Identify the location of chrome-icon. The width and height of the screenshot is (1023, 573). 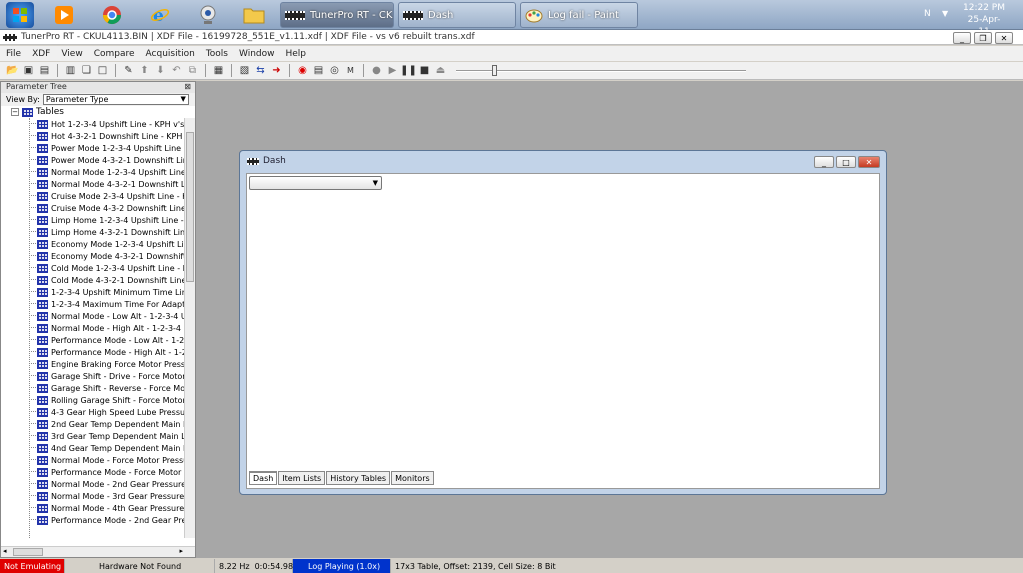
(112, 15).